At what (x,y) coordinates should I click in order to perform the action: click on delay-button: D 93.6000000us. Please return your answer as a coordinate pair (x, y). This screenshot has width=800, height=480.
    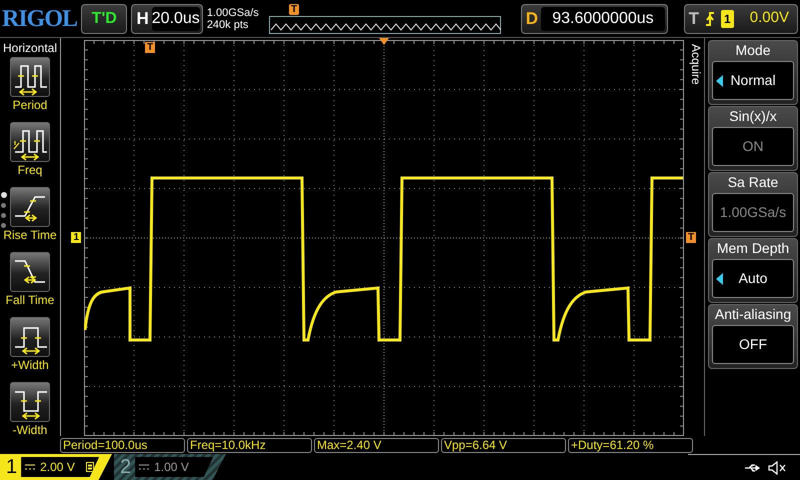
    Looking at the image, I should click on (594, 19).